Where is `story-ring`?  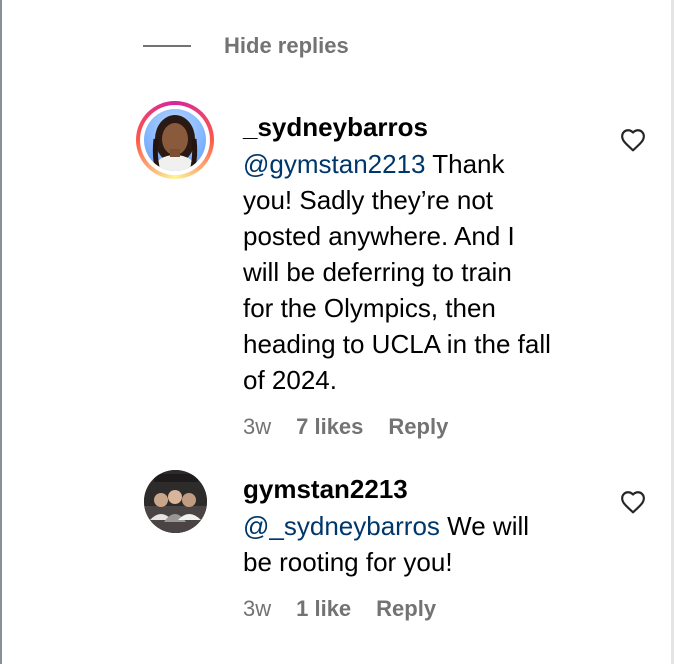 story-ring is located at coordinates (175, 140).